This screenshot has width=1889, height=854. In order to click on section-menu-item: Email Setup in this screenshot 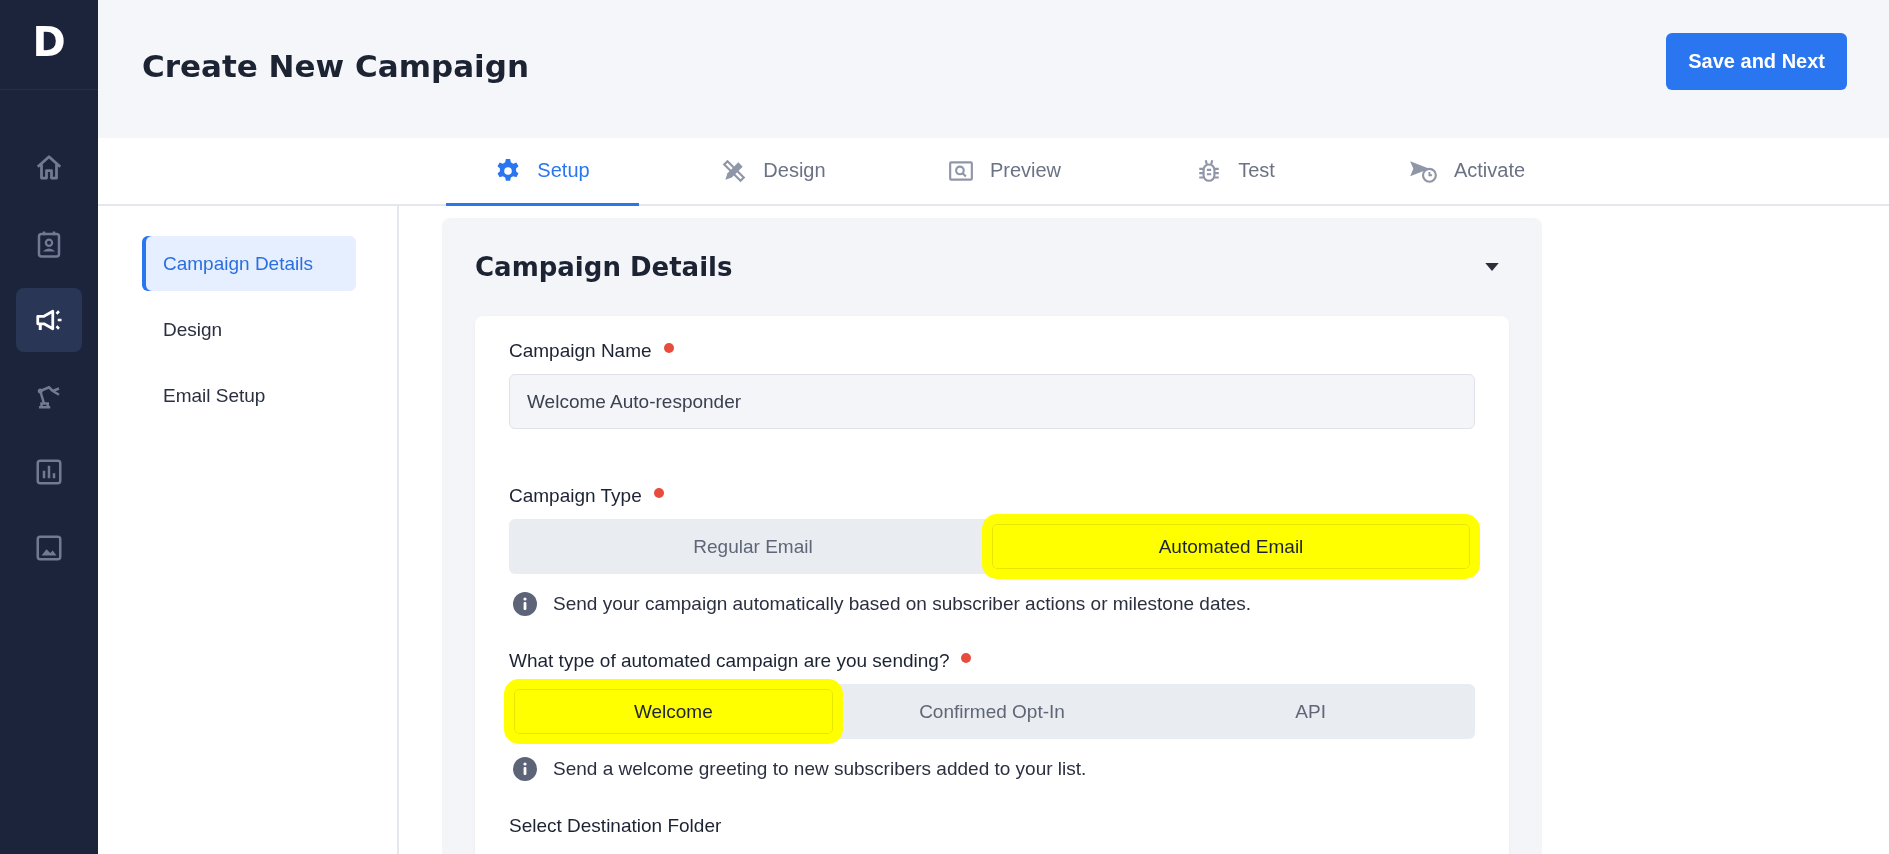, I will do `click(249, 395)`.